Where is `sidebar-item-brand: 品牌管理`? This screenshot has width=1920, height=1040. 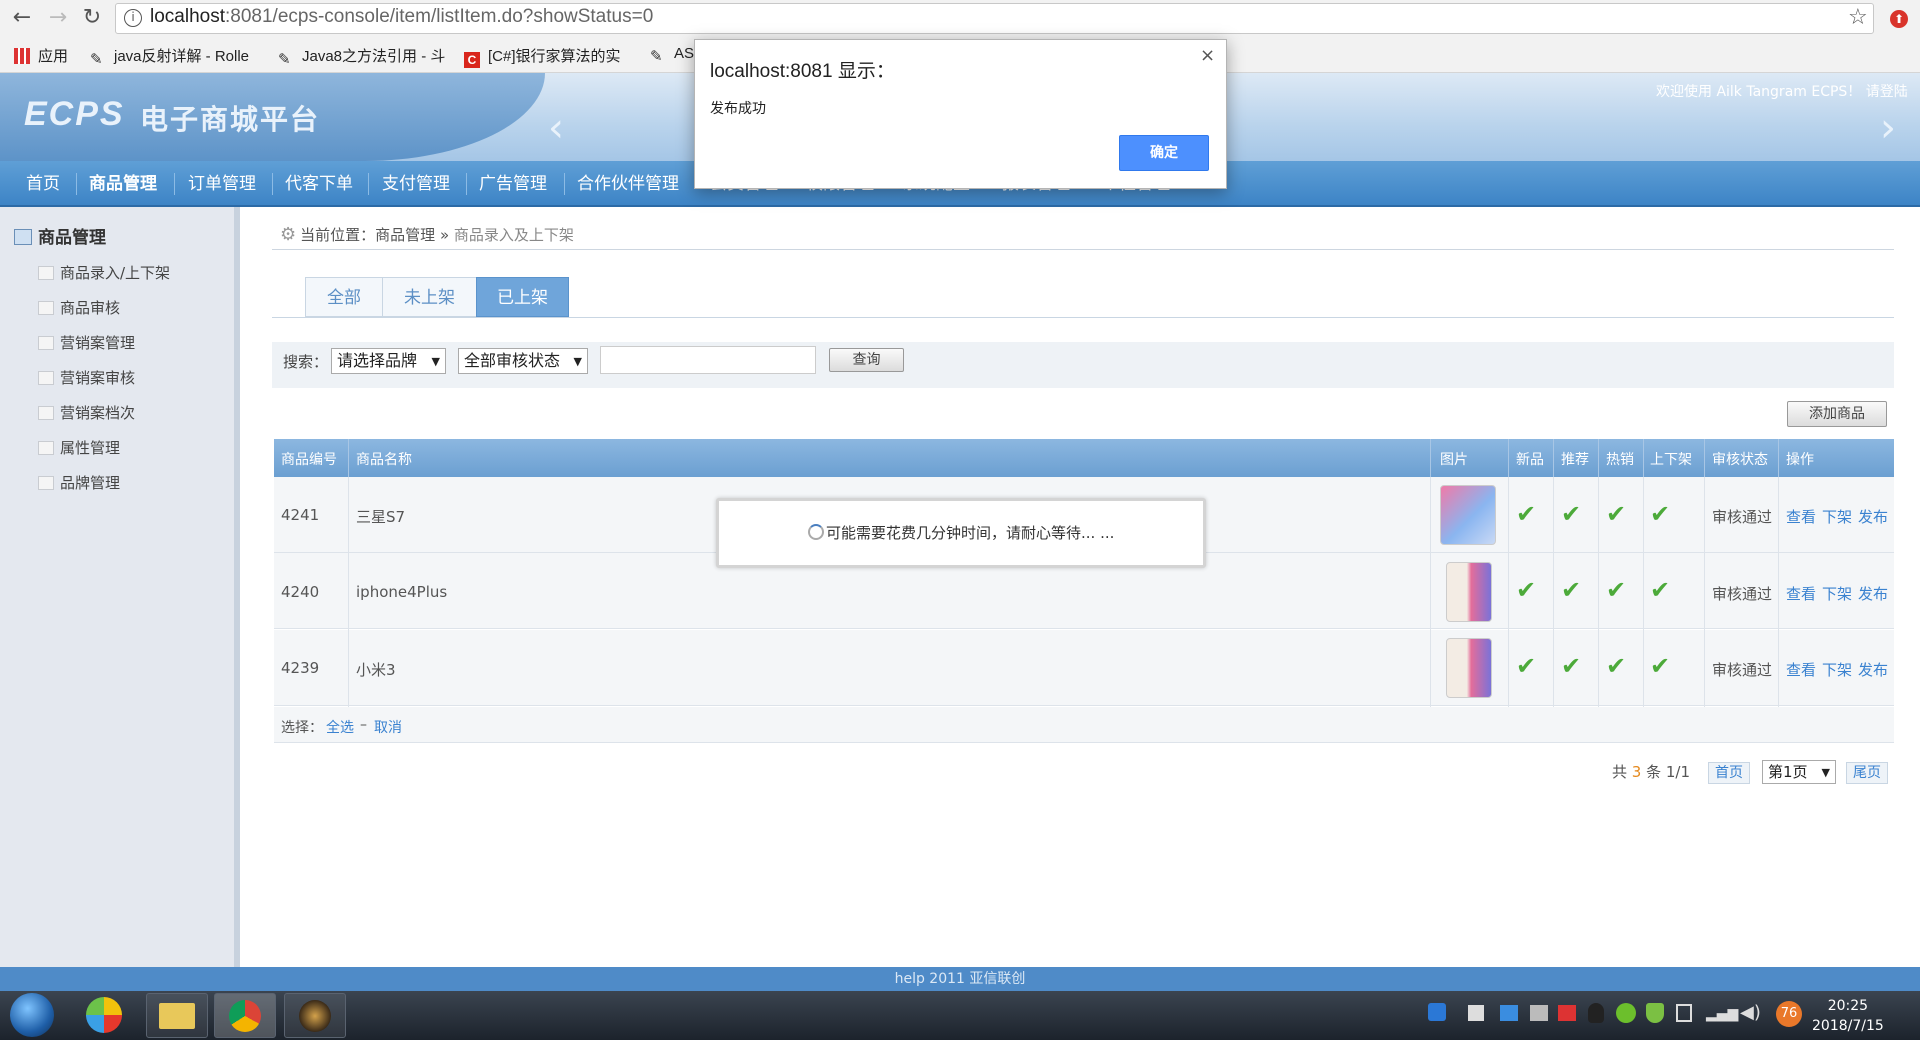
sidebar-item-brand: 品牌管理 is located at coordinates (79, 482).